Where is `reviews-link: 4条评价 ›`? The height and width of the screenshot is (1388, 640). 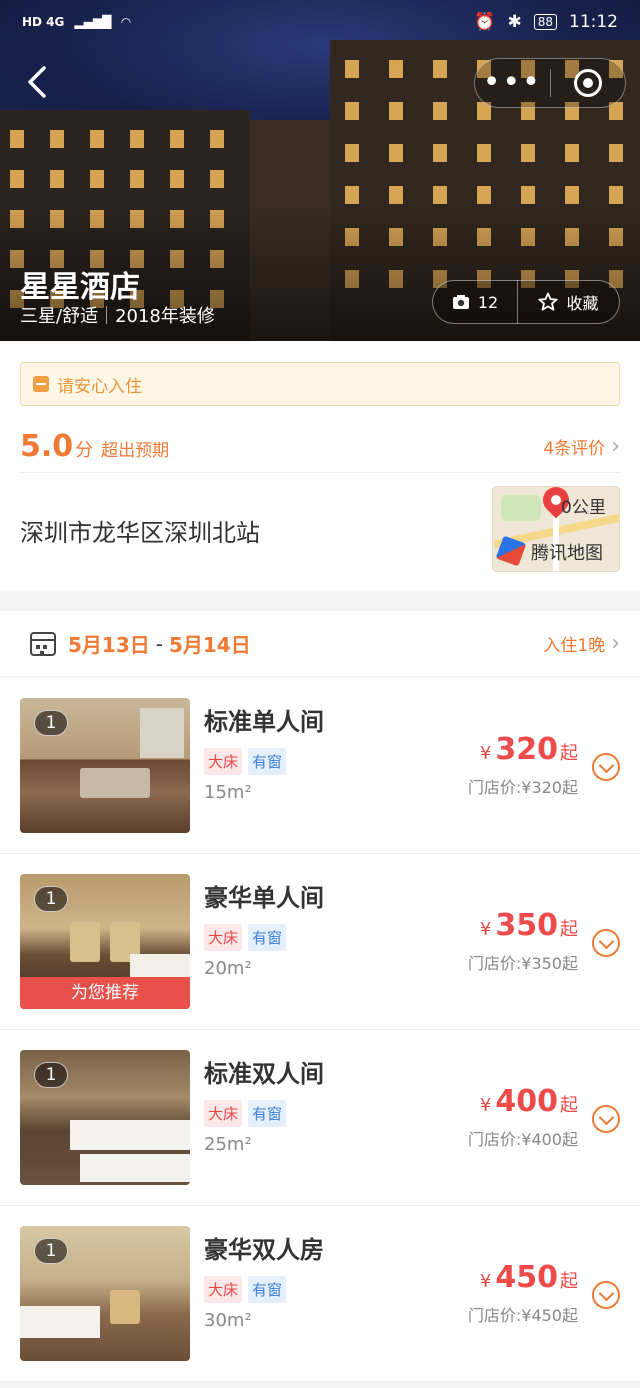
reviews-link: 4条评价 › is located at coordinates (581, 446).